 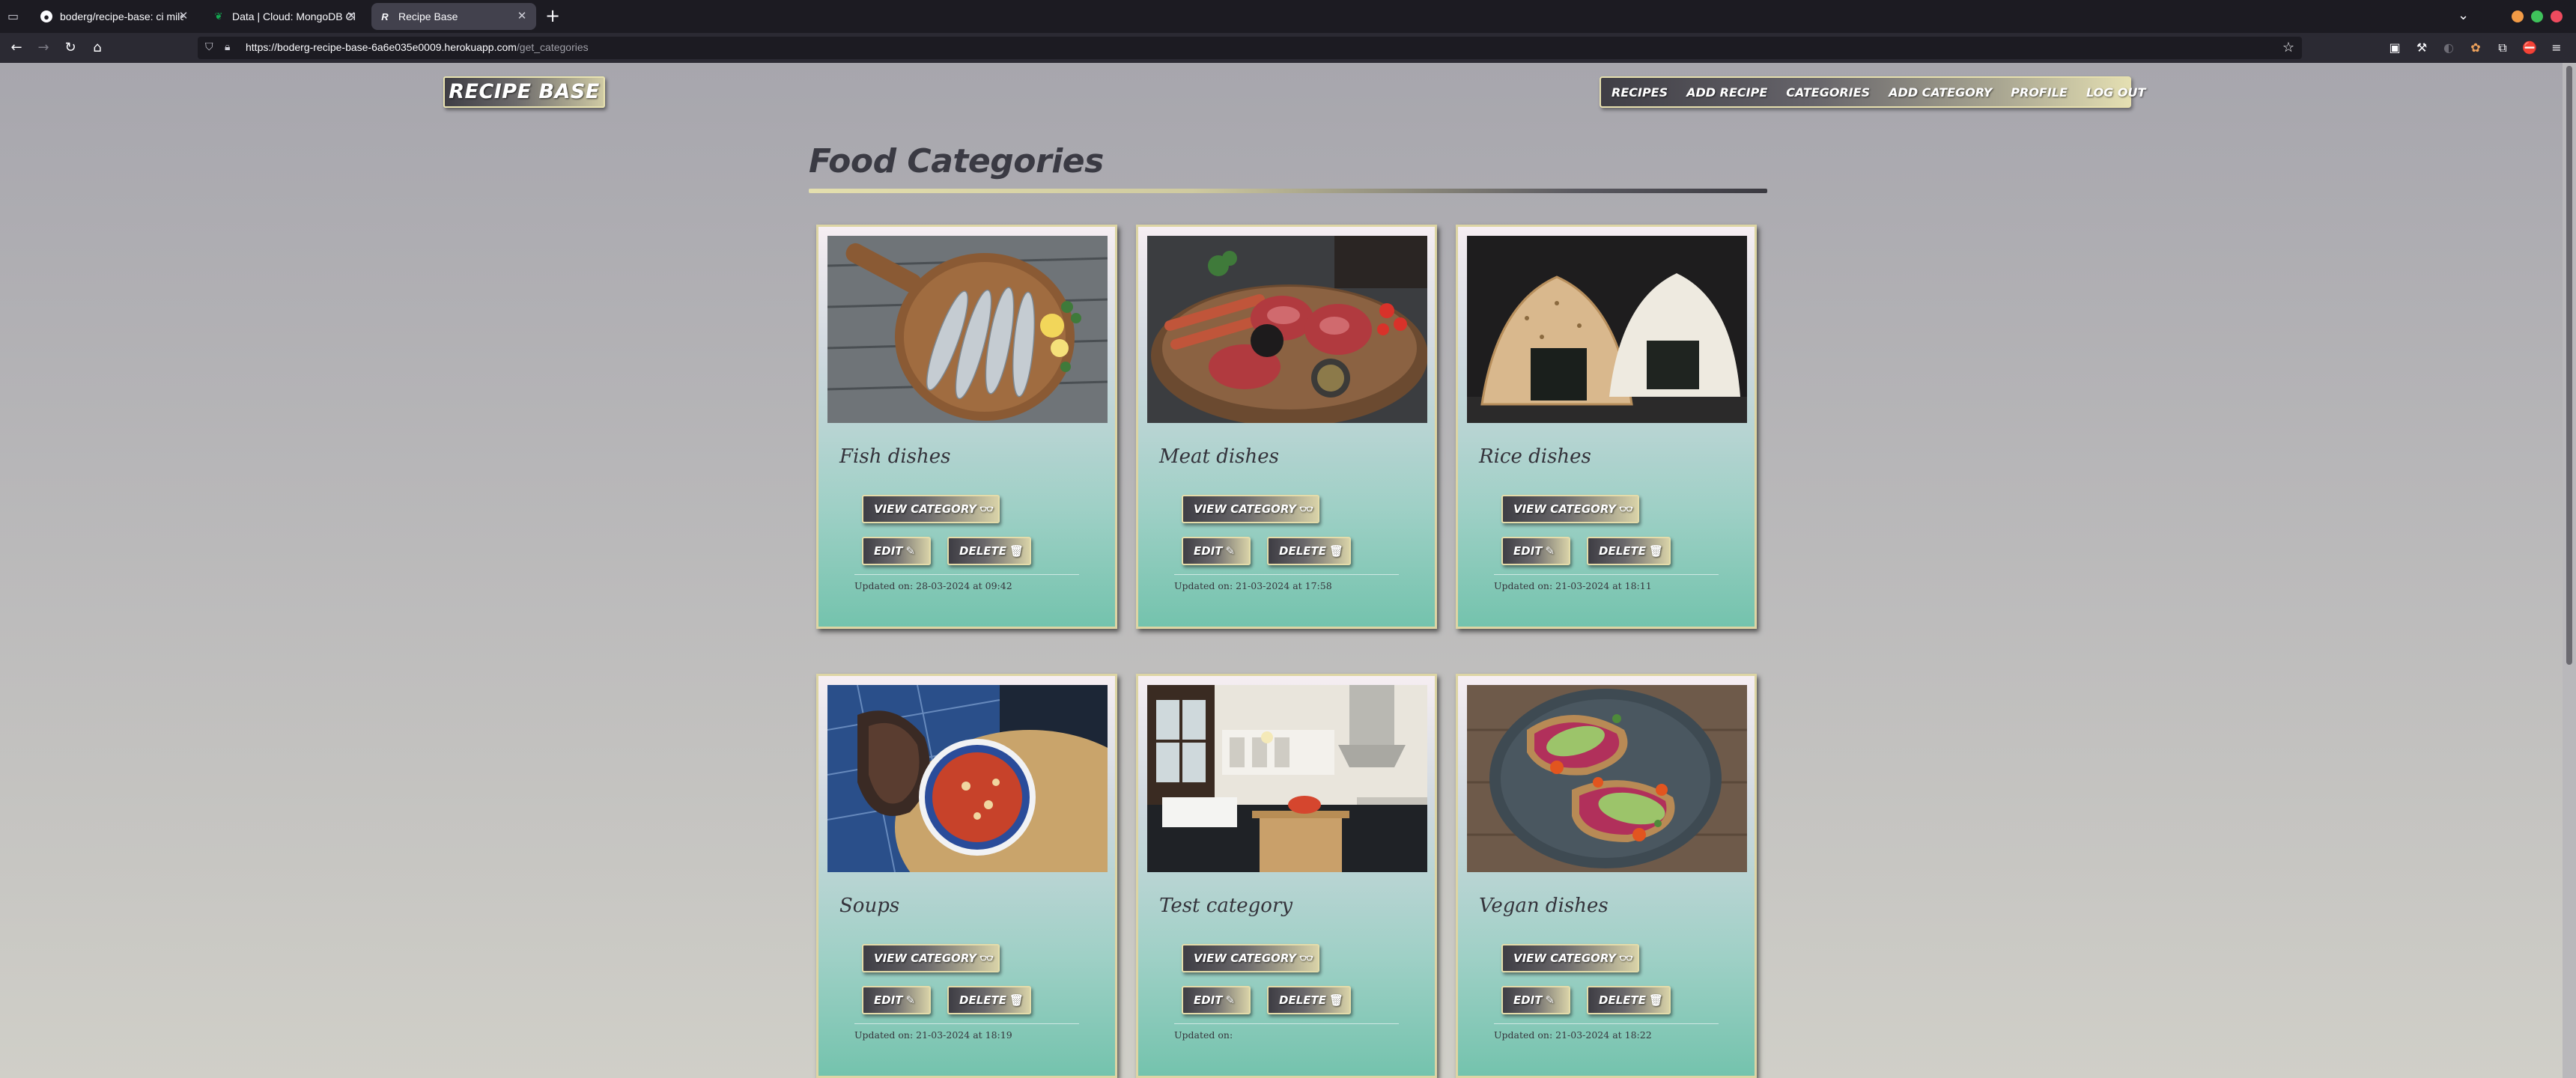 I want to click on updated-date: Updated on: 21-03-2024 at 18:19, so click(x=933, y=1035).